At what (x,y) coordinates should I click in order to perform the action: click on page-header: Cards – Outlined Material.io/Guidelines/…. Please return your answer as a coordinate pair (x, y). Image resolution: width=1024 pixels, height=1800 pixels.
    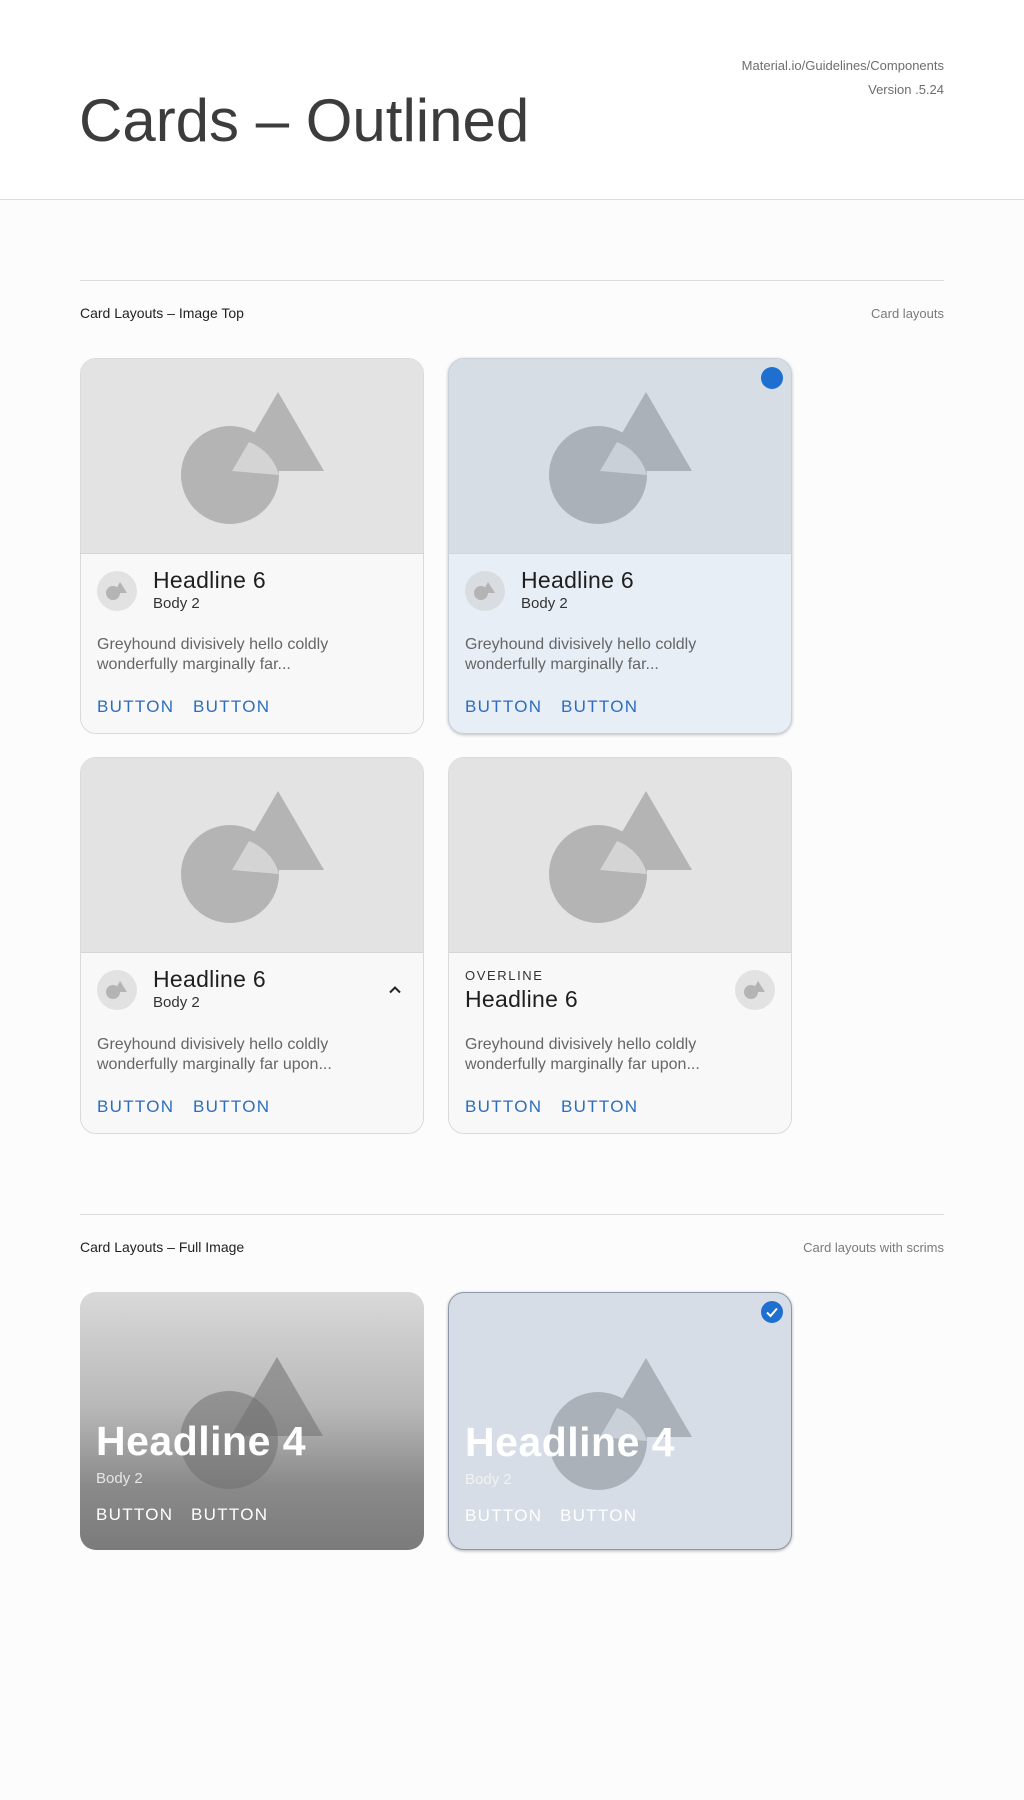
    Looking at the image, I should click on (512, 100).